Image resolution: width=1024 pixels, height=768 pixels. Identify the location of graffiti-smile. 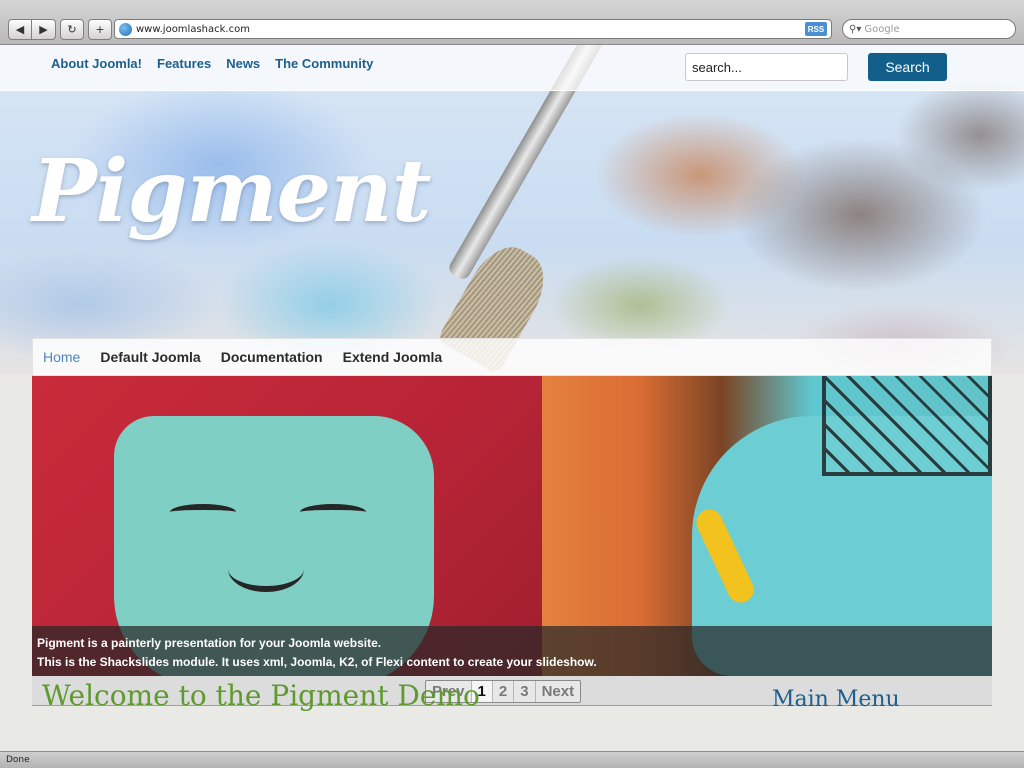
(266, 569).